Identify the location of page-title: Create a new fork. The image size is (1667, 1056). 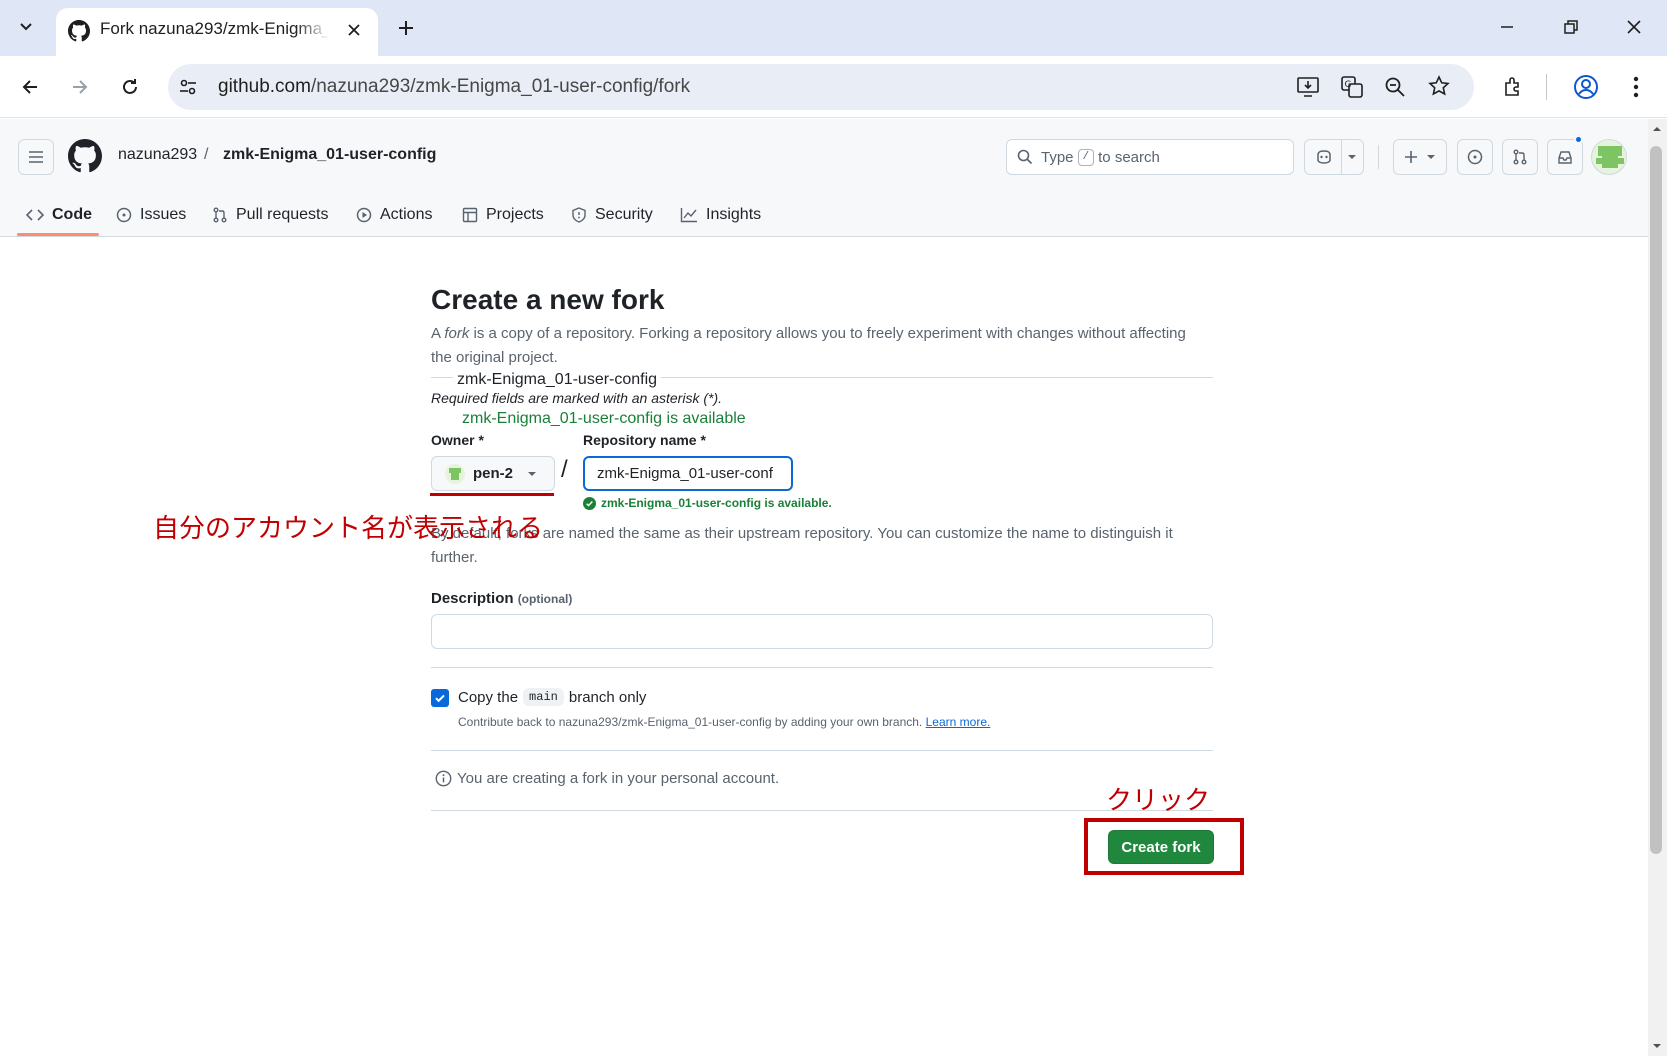
(548, 299).